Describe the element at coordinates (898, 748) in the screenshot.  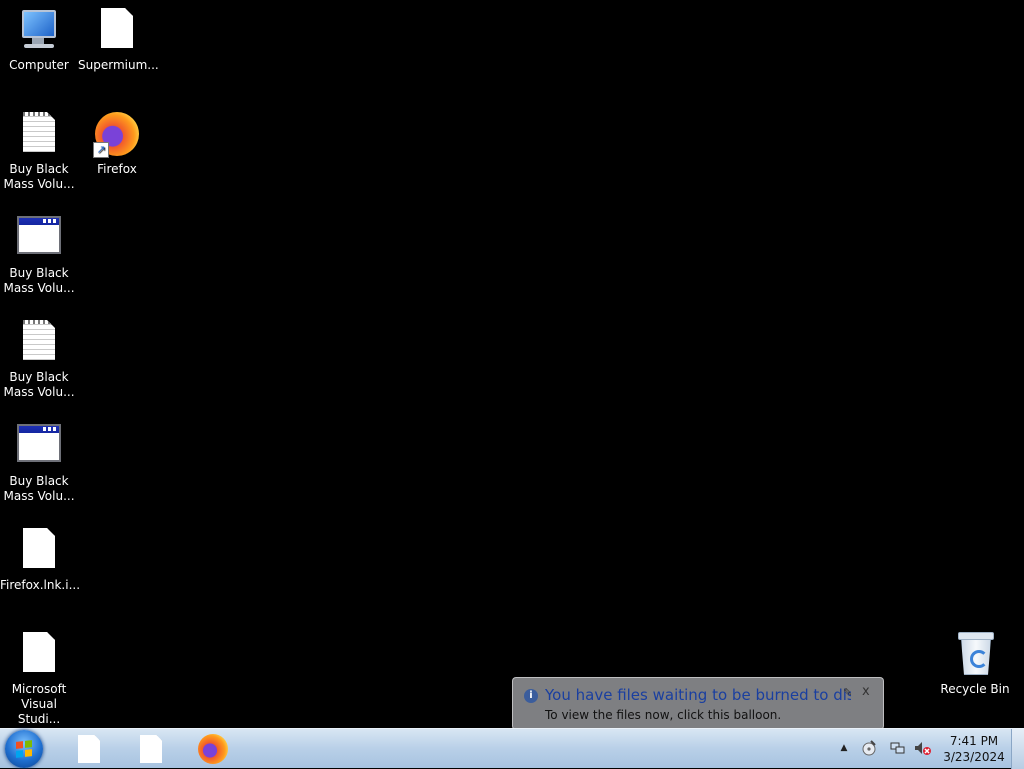
I see `network-tray-icon` at that location.